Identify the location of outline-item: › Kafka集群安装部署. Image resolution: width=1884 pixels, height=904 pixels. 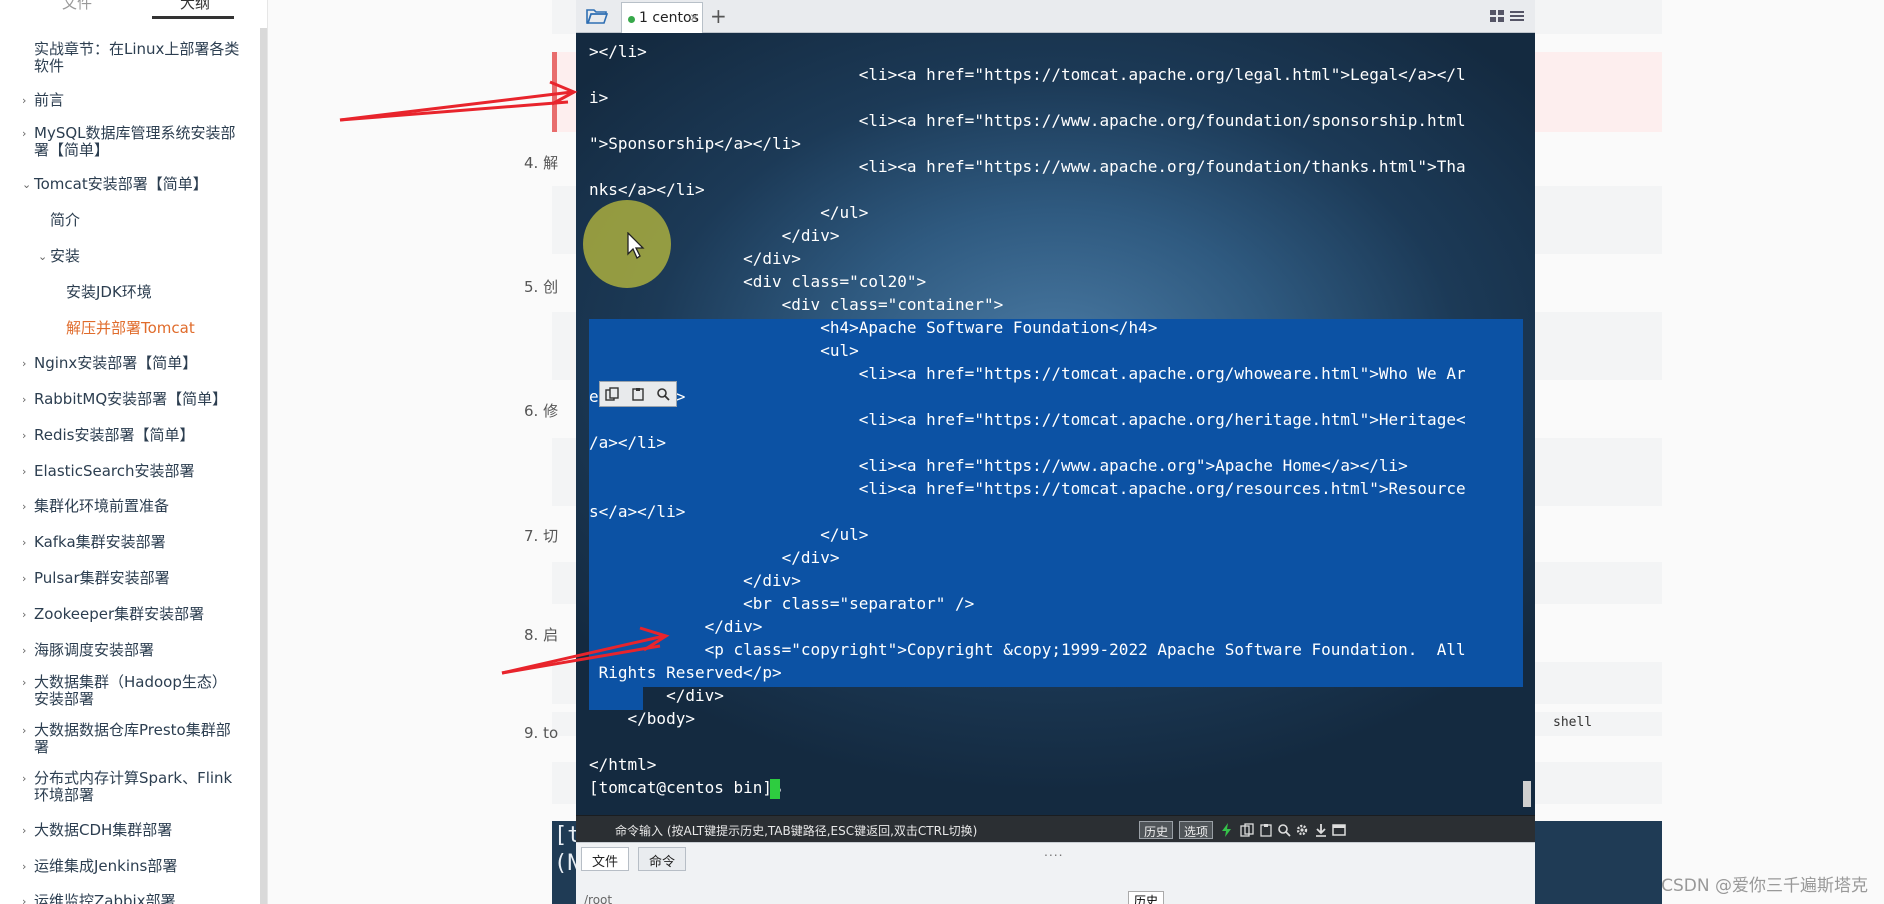
(133, 542).